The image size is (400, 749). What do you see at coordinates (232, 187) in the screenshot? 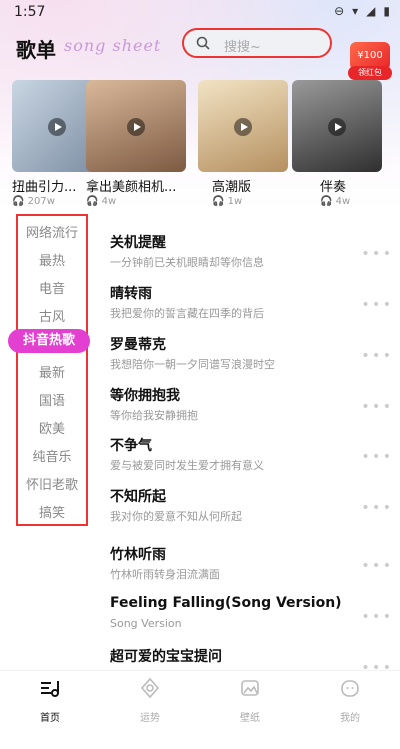
I see `playlist-name: 高潮版` at bounding box center [232, 187].